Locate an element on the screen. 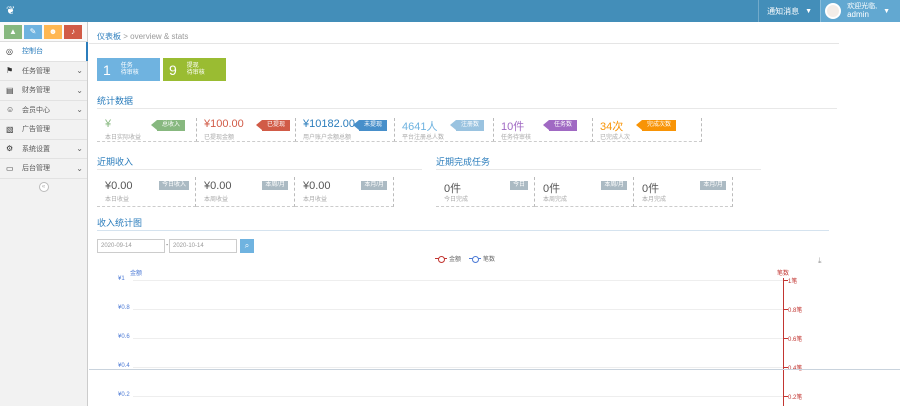 The image size is (900, 406). y-tick-label: ¥0.6 is located at coordinates (124, 337).